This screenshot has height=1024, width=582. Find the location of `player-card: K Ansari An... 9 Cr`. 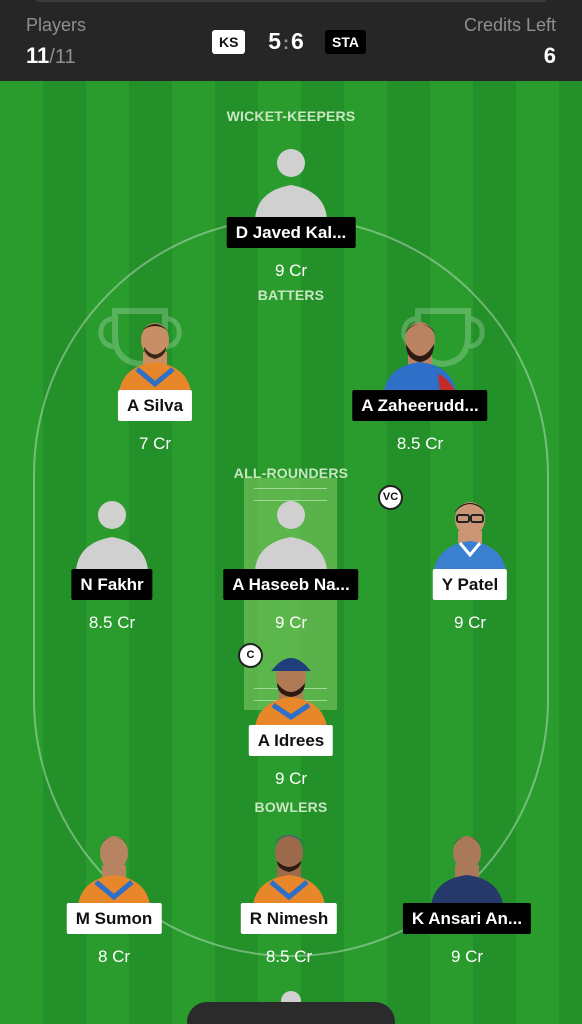

player-card: K Ansari An... 9 Cr is located at coordinates (467, 907).